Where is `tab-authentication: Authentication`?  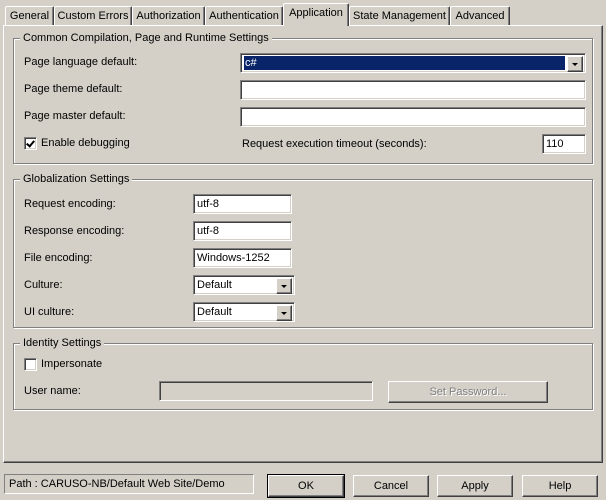 tab-authentication: Authentication is located at coordinates (244, 15).